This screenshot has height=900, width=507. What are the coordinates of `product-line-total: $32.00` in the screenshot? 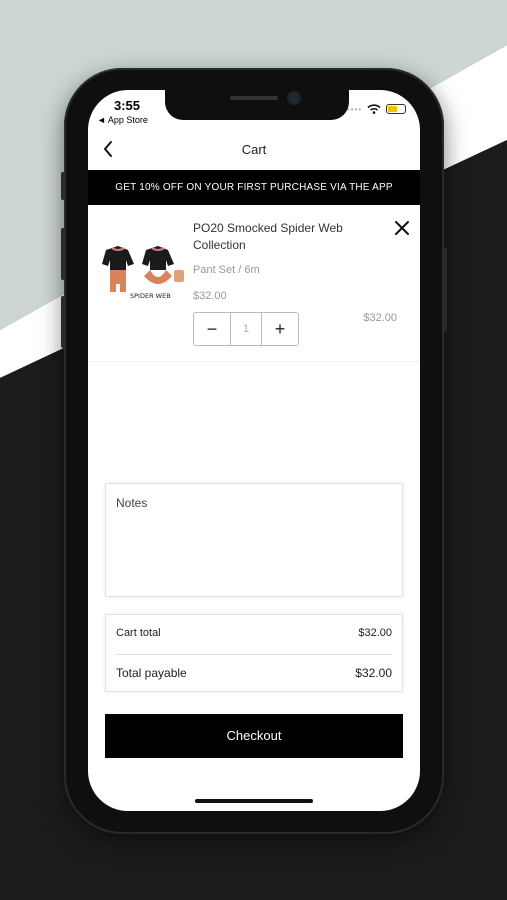 It's located at (380, 318).